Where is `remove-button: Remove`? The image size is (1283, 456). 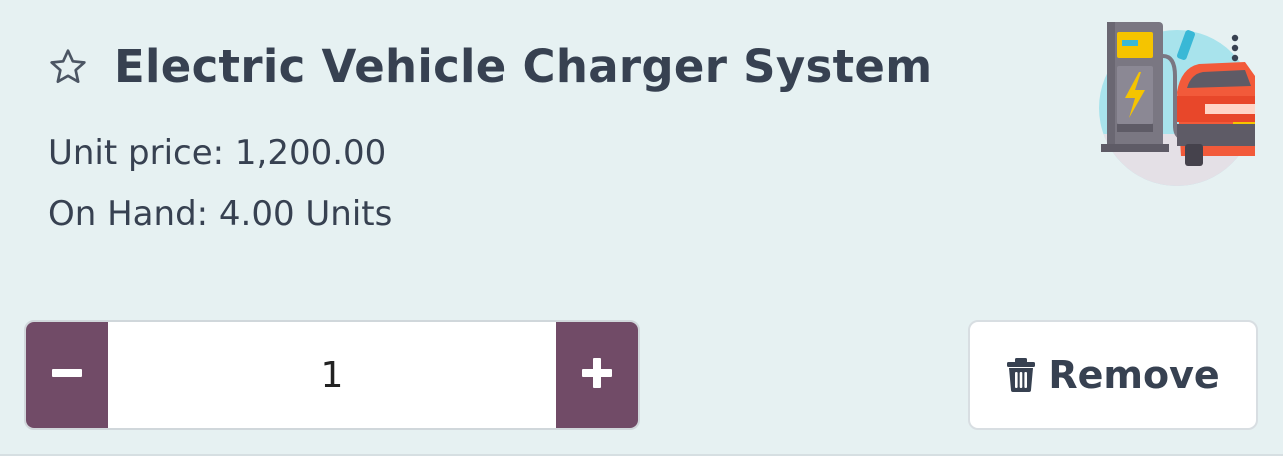
remove-button: Remove is located at coordinates (1113, 375).